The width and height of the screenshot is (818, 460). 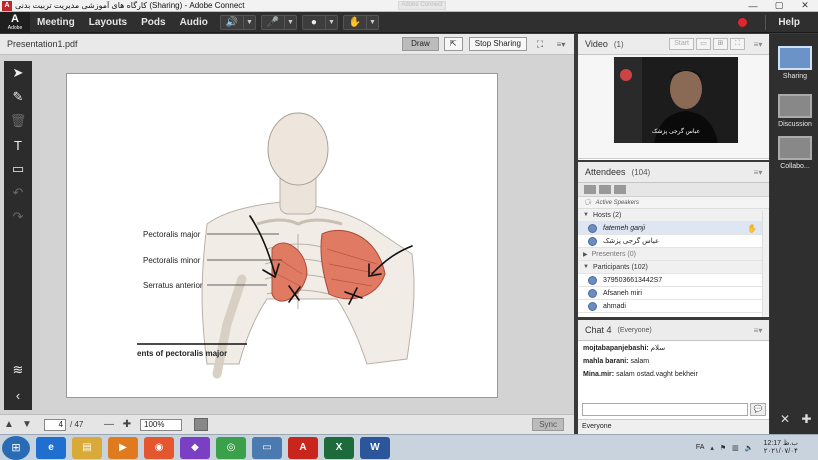 I want to click on zoom-select: 100%, so click(x=161, y=424).